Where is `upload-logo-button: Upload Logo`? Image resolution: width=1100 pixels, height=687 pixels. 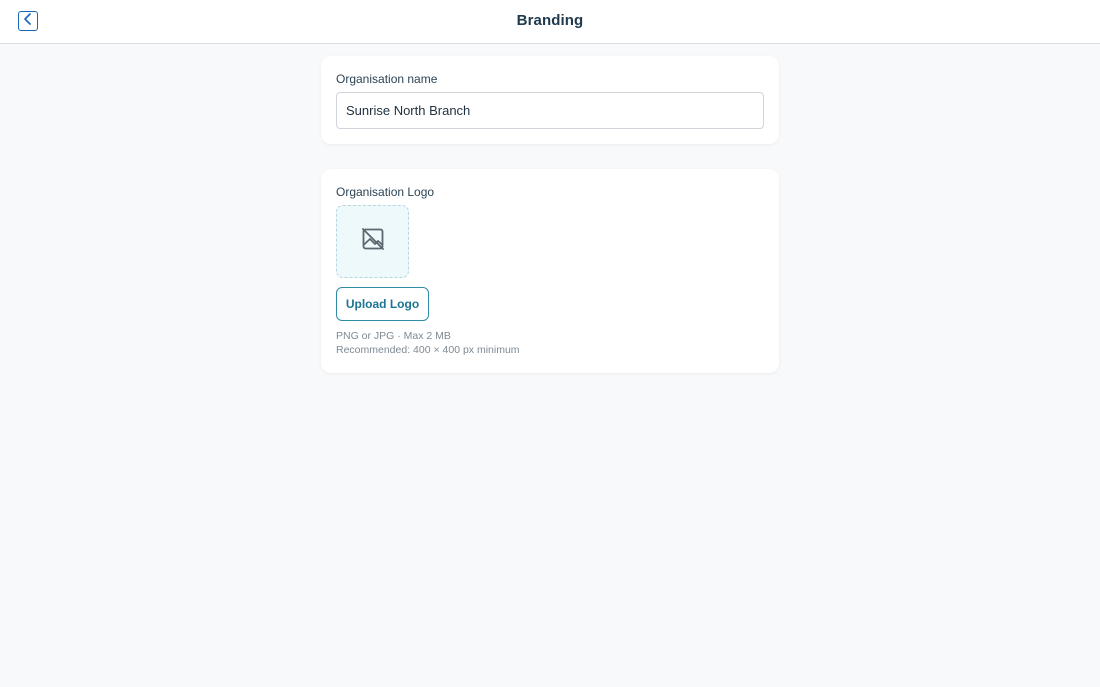
upload-logo-button: Upload Logo is located at coordinates (382, 304).